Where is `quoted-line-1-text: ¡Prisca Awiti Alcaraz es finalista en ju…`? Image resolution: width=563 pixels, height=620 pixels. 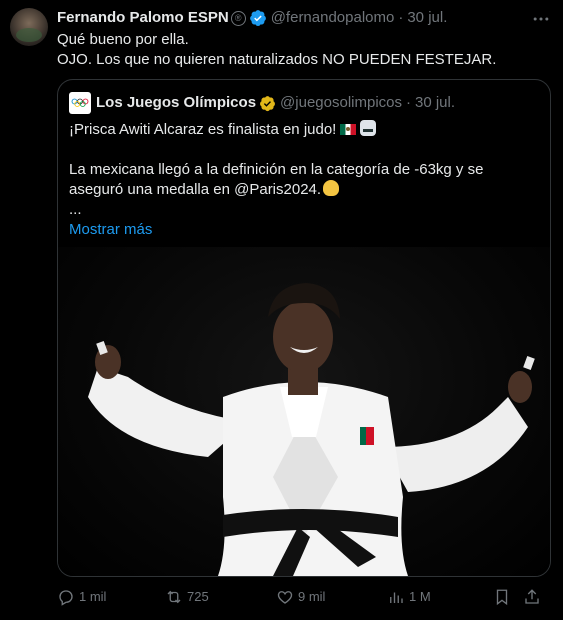
quoted-line-1-text: ¡Prisca Awiti Alcaraz es finalista en ju… is located at coordinates (203, 129).